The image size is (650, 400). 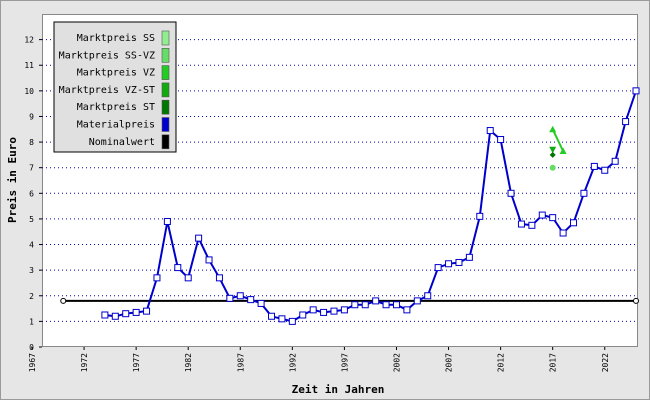 I want to click on x-tick-label: 2002, so click(x=396, y=362).